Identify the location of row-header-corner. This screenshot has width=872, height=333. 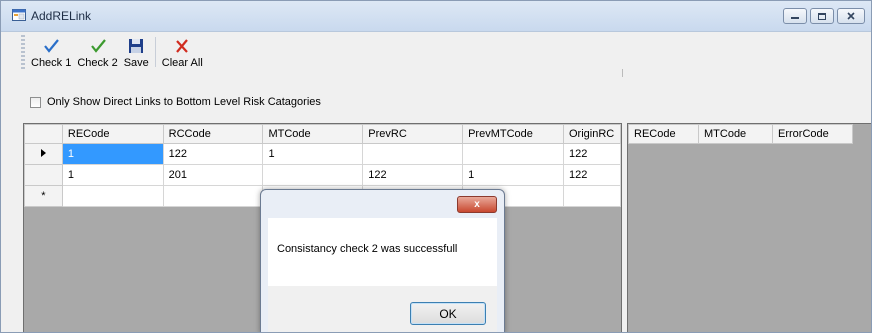
(43, 134).